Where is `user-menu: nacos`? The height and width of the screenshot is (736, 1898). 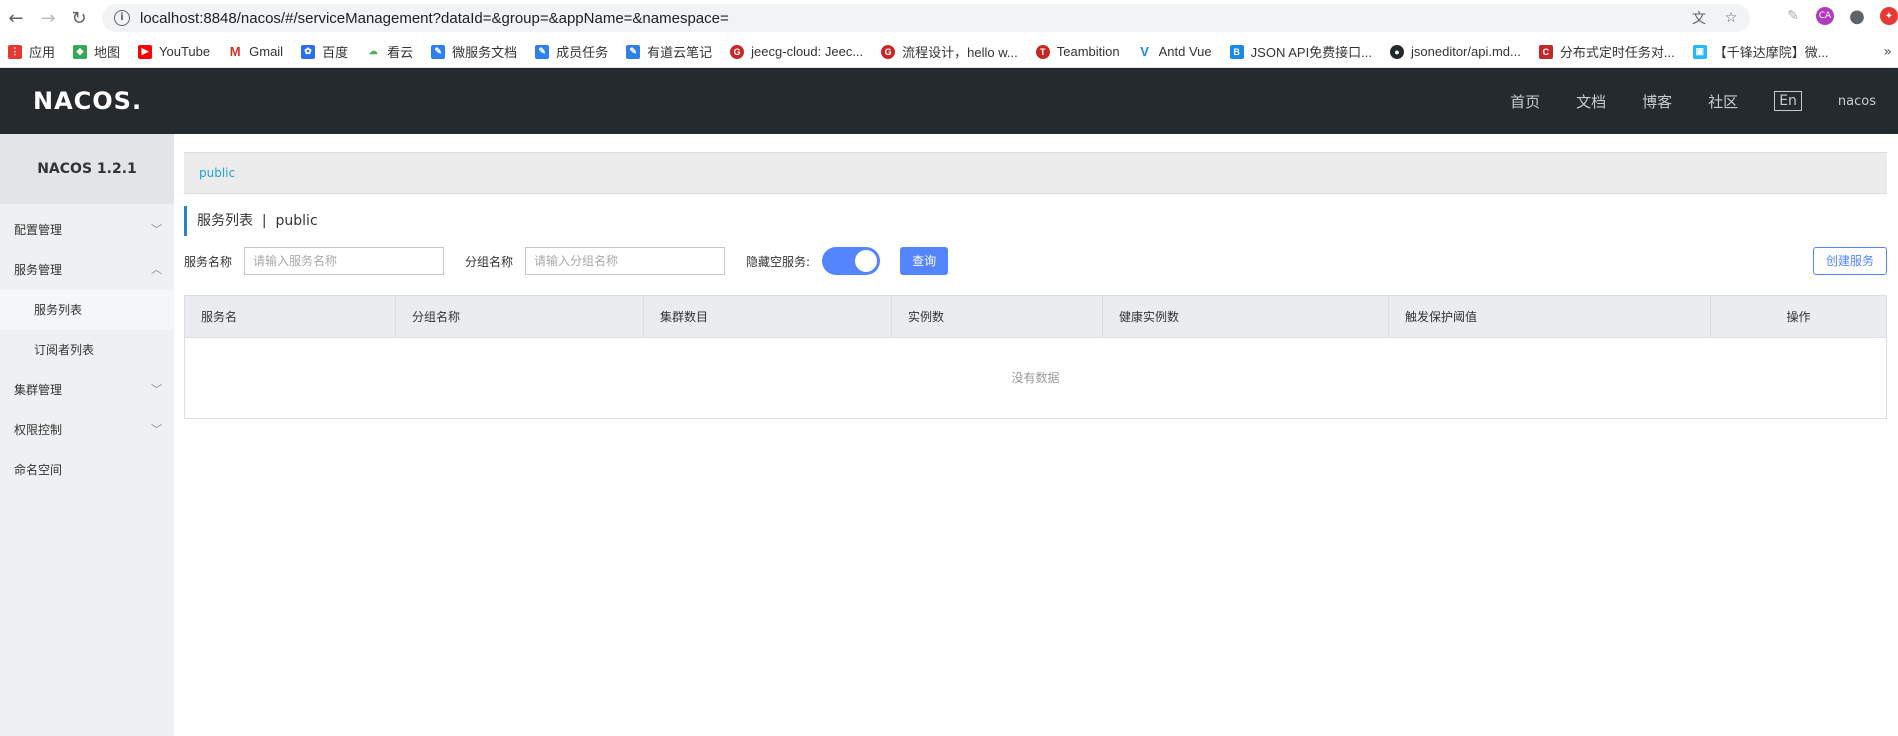
user-menu: nacos is located at coordinates (1857, 101).